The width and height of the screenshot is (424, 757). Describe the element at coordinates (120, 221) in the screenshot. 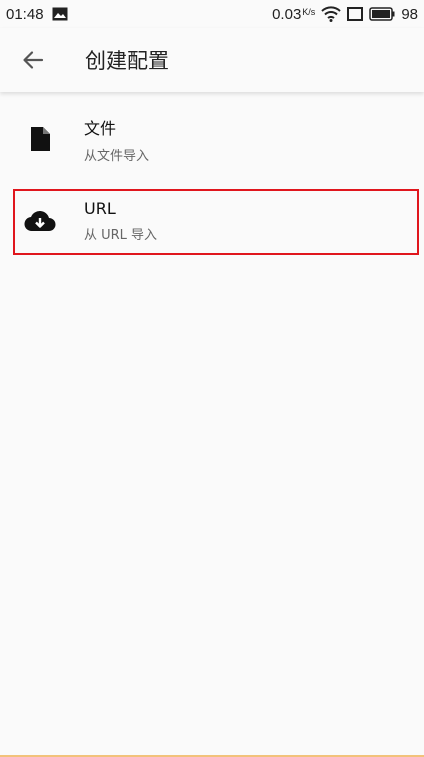

I see `option-url-text: URL 从 URL 导入` at that location.